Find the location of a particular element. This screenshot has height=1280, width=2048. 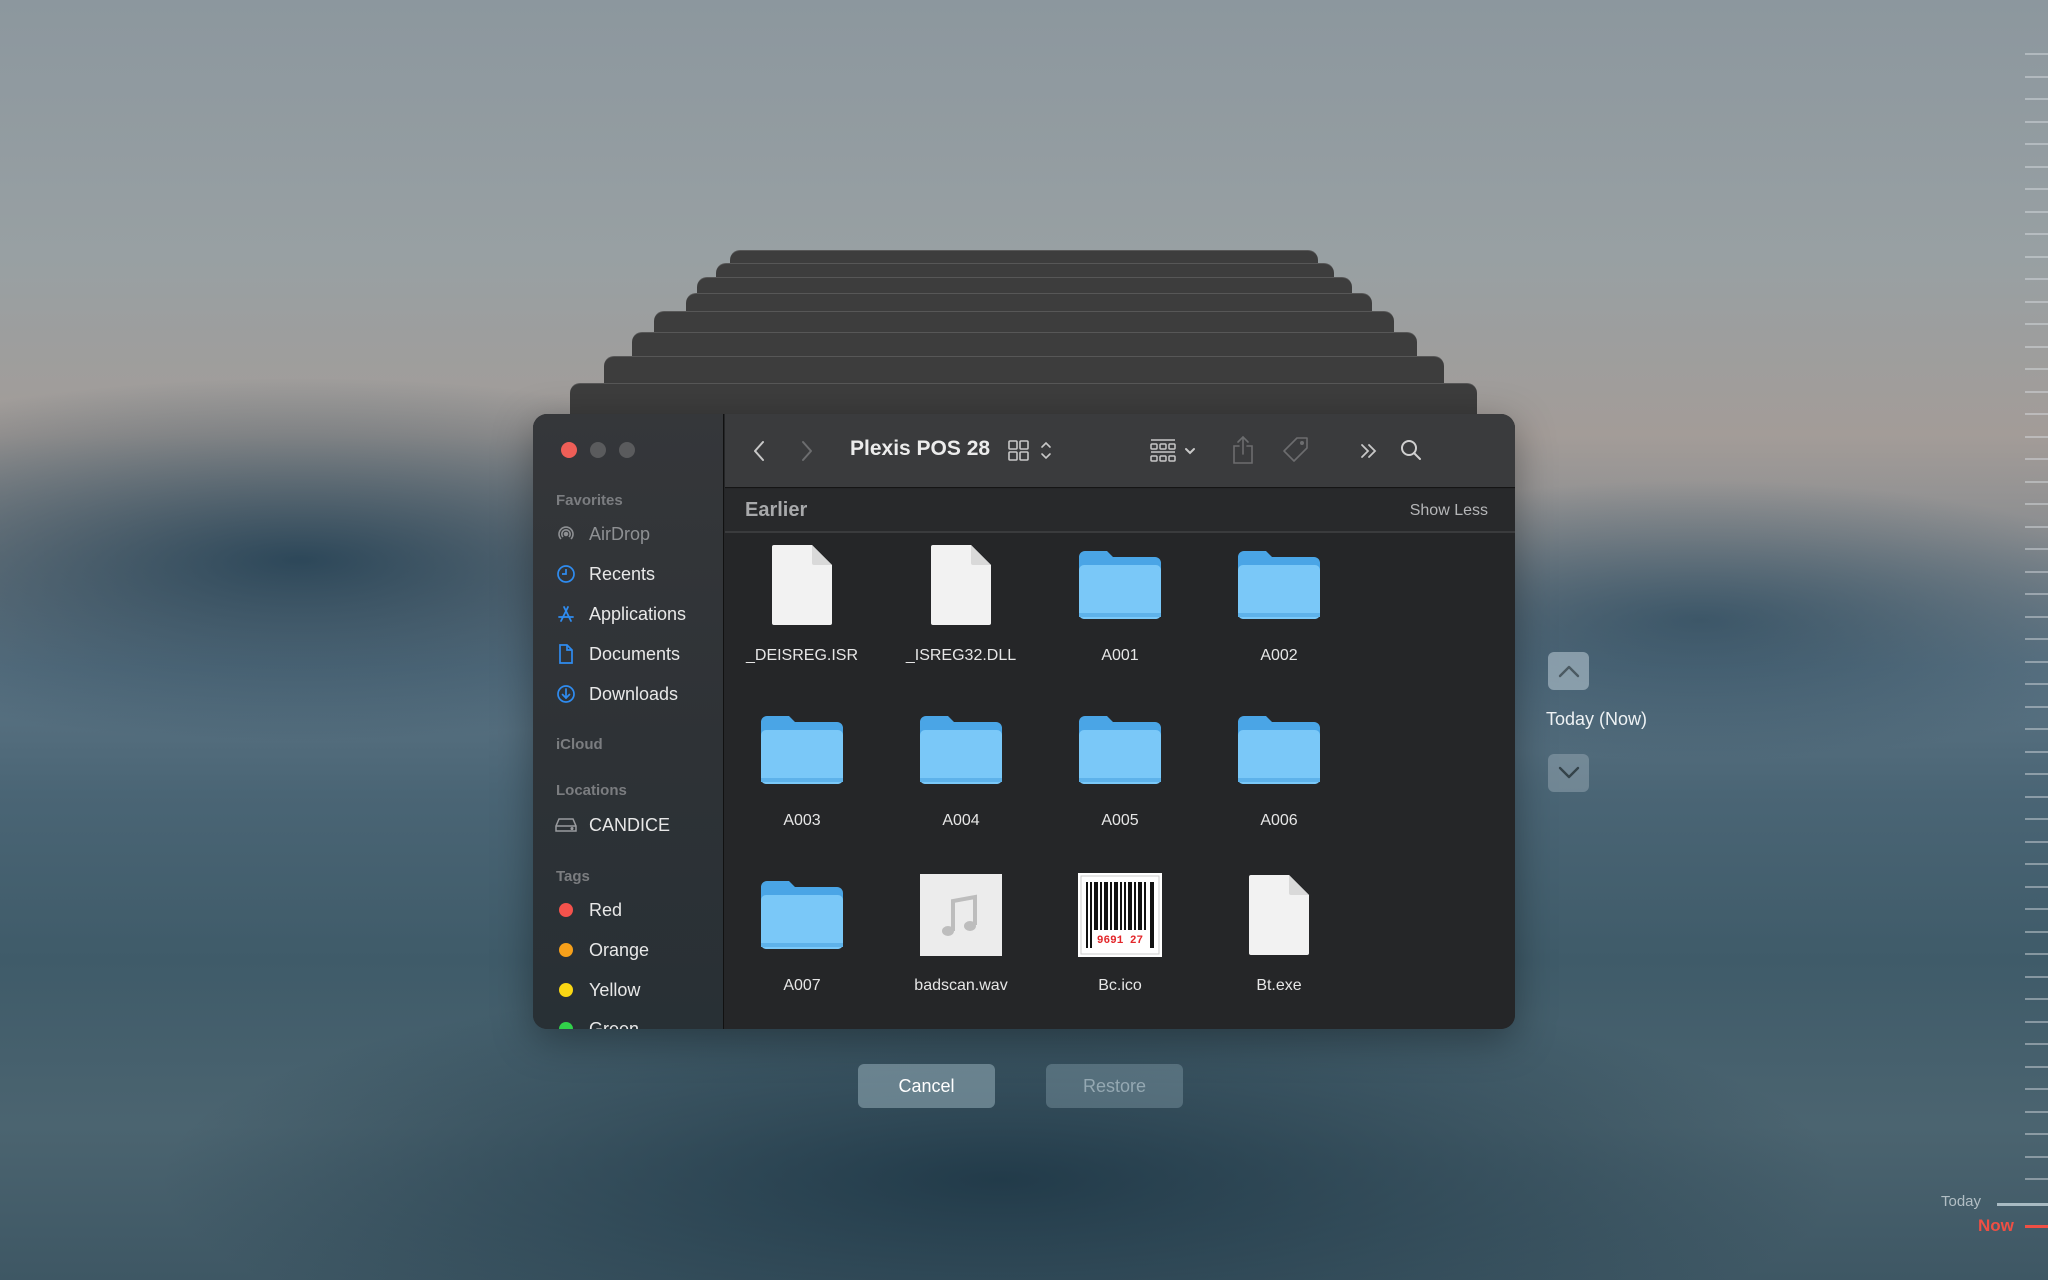

folder-item: A007 is located at coordinates (802, 940).